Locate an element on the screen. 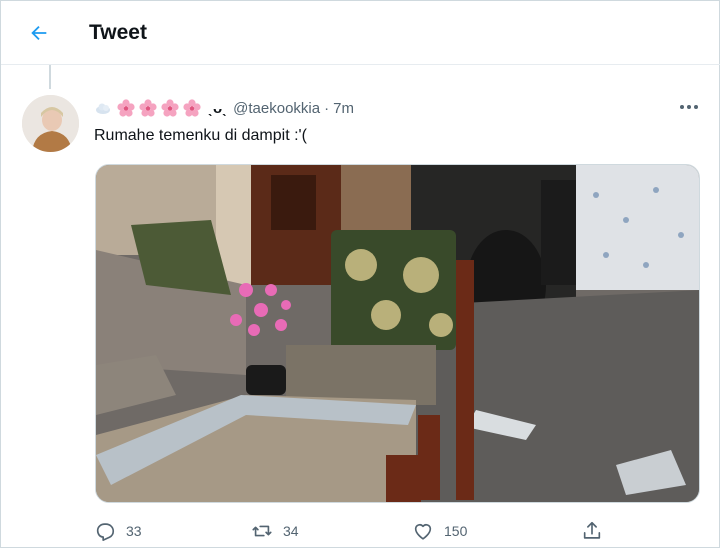  like-count: 150 is located at coordinates (456, 531).